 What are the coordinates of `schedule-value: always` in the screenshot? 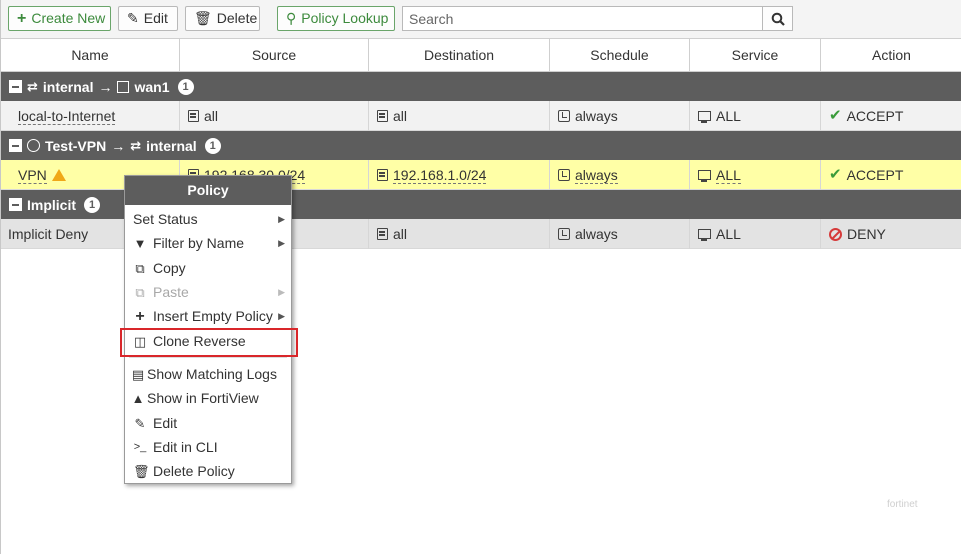 It's located at (596, 116).